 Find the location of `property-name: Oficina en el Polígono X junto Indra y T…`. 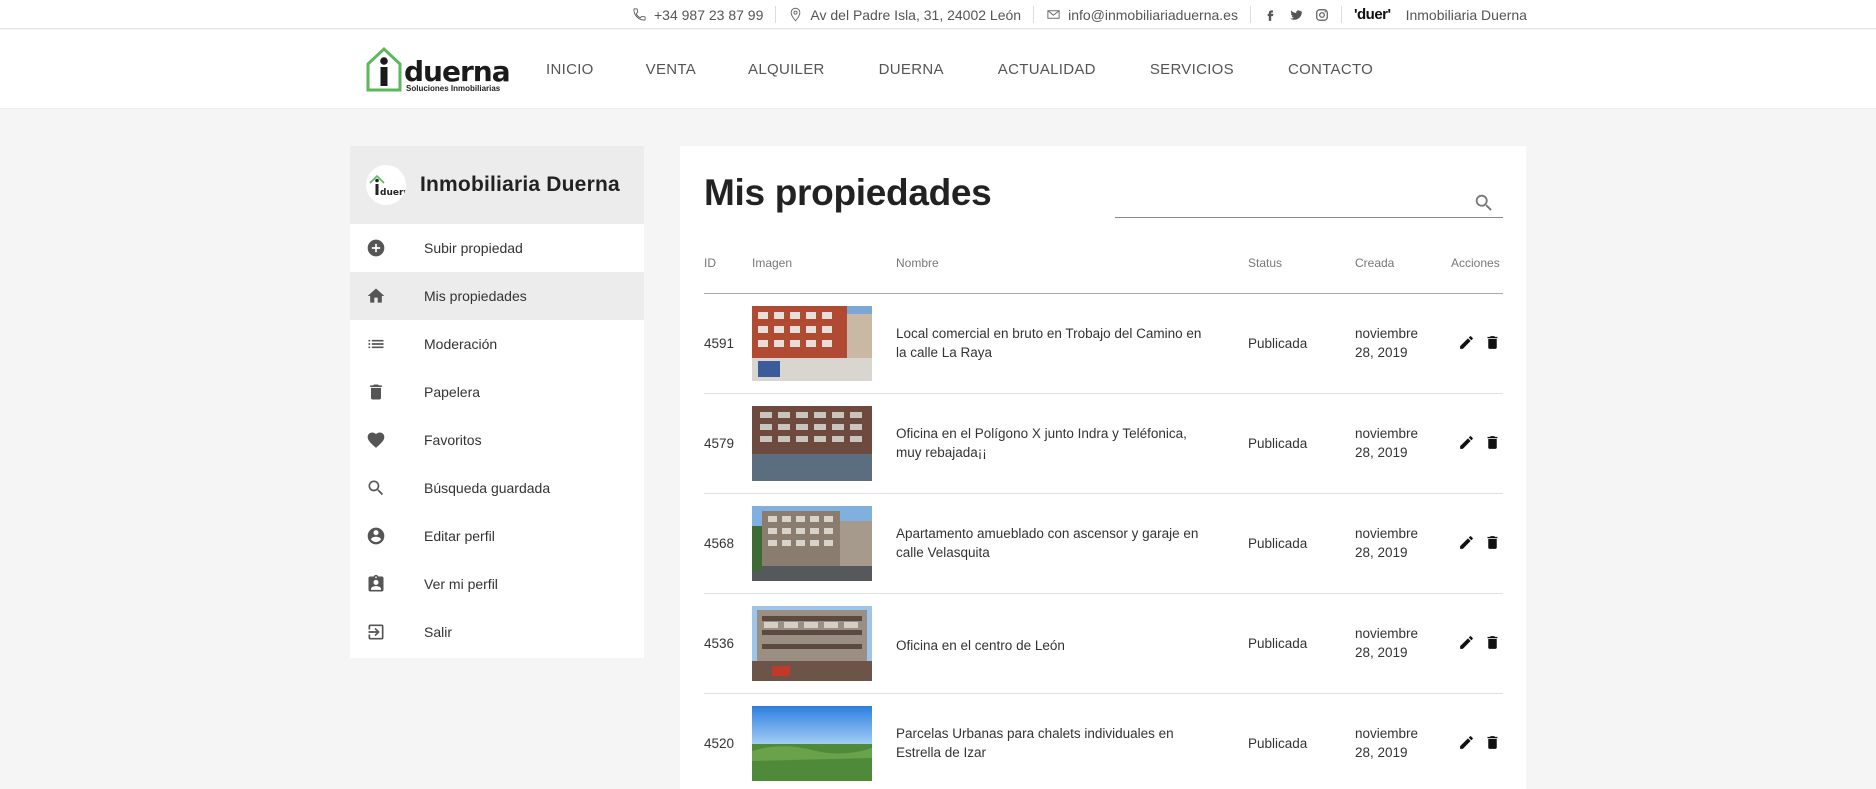

property-name: Oficina en el Polígono X junto Indra y T… is located at coordinates (1051, 443).